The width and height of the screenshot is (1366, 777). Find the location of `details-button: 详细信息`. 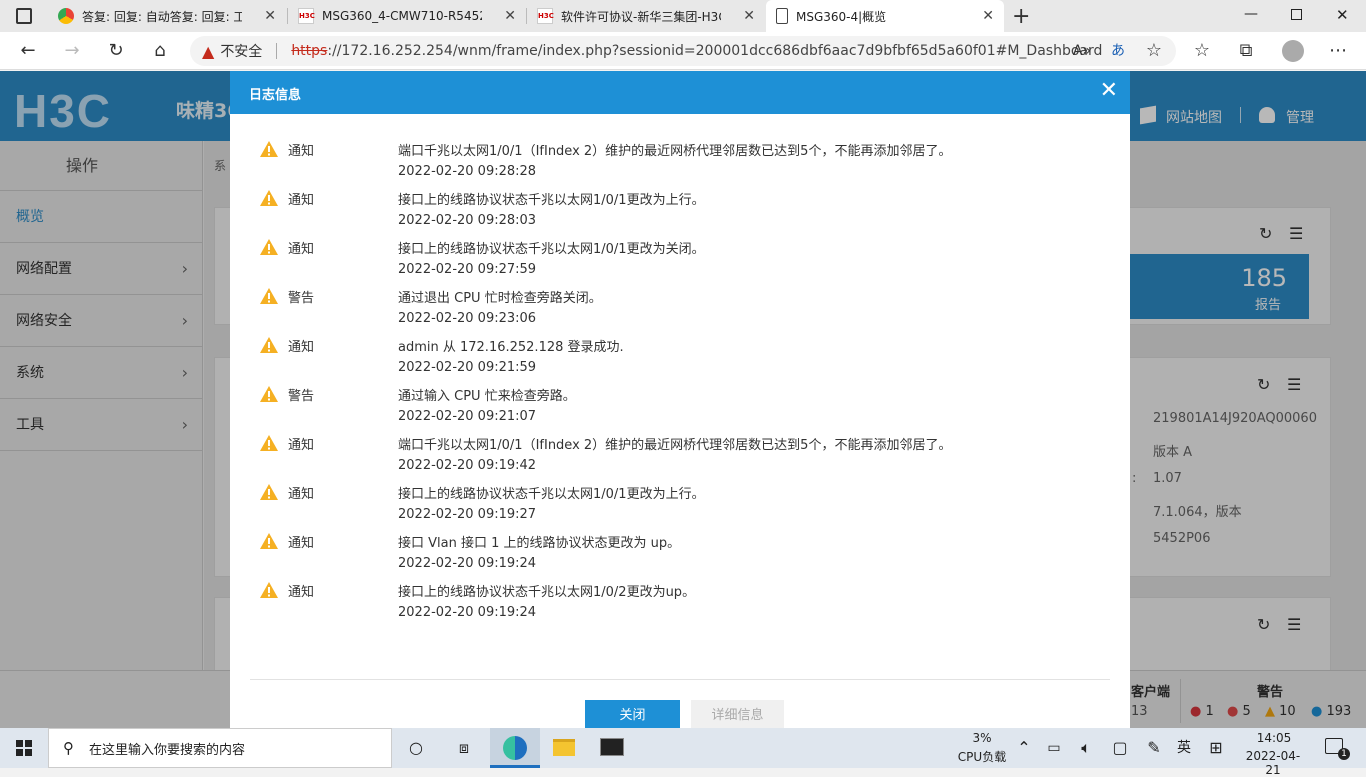

details-button: 详细信息 is located at coordinates (737, 715).